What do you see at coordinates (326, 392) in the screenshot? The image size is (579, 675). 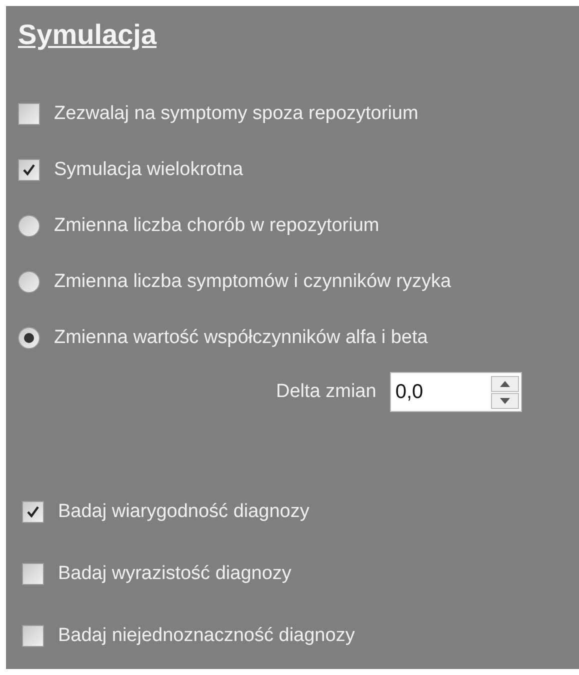 I see `field-label: Delta zmian` at bounding box center [326, 392].